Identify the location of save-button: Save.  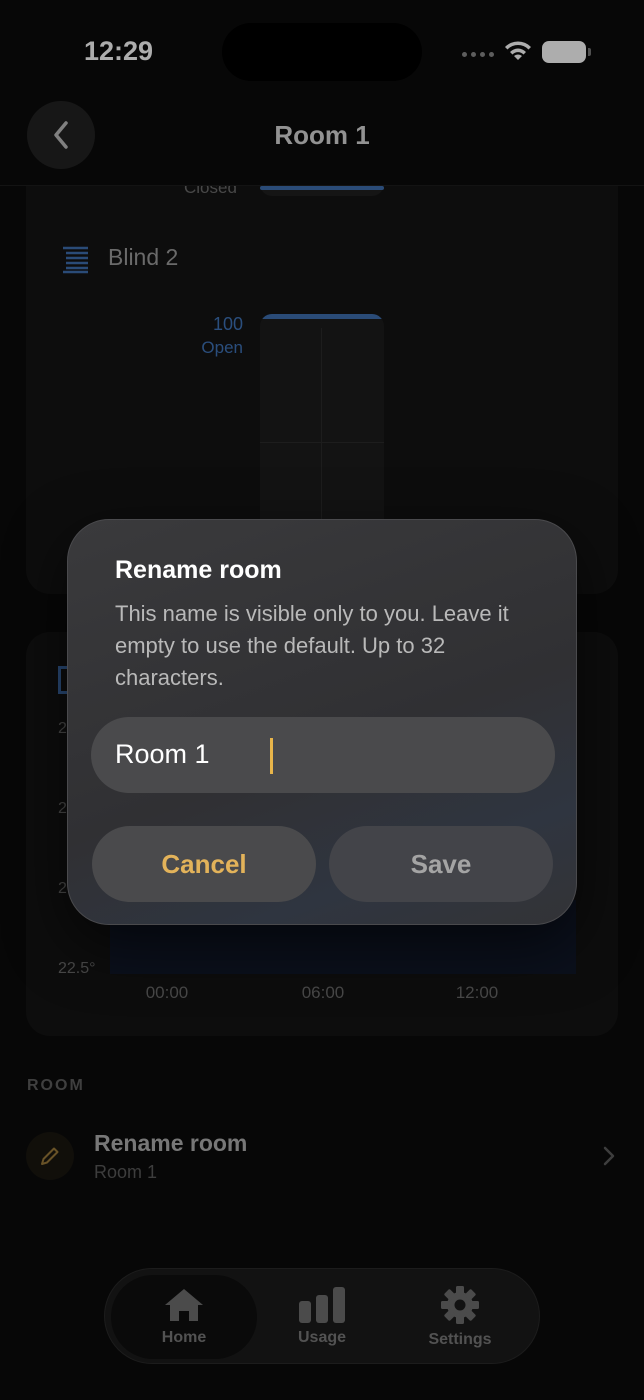
(441, 864).